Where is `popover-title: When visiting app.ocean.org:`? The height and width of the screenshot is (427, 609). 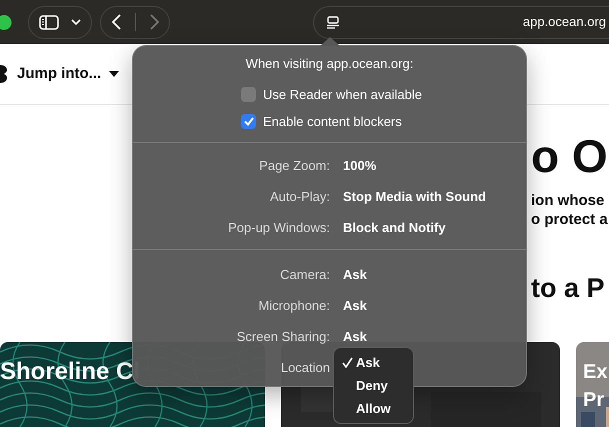
popover-title: When visiting app.ocean.org: is located at coordinates (329, 64).